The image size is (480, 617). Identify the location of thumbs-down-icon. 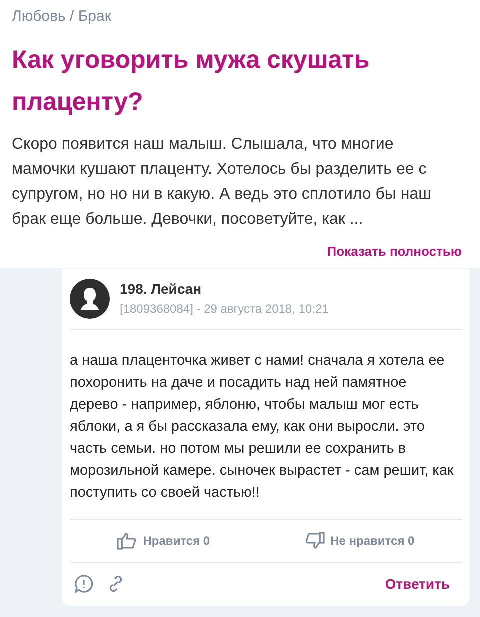
(314, 541).